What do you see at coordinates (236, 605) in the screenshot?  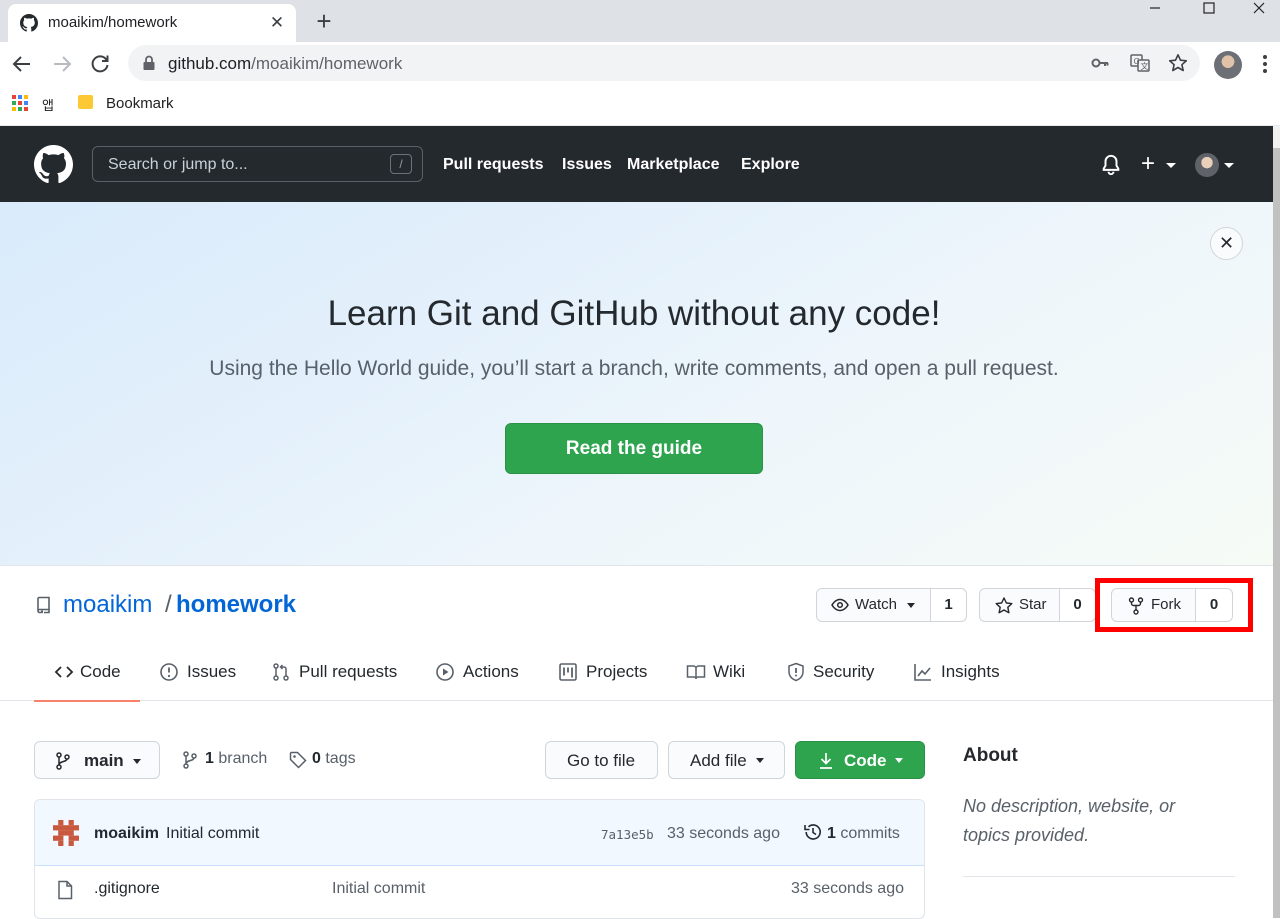 I see `repo-name-link: homework` at bounding box center [236, 605].